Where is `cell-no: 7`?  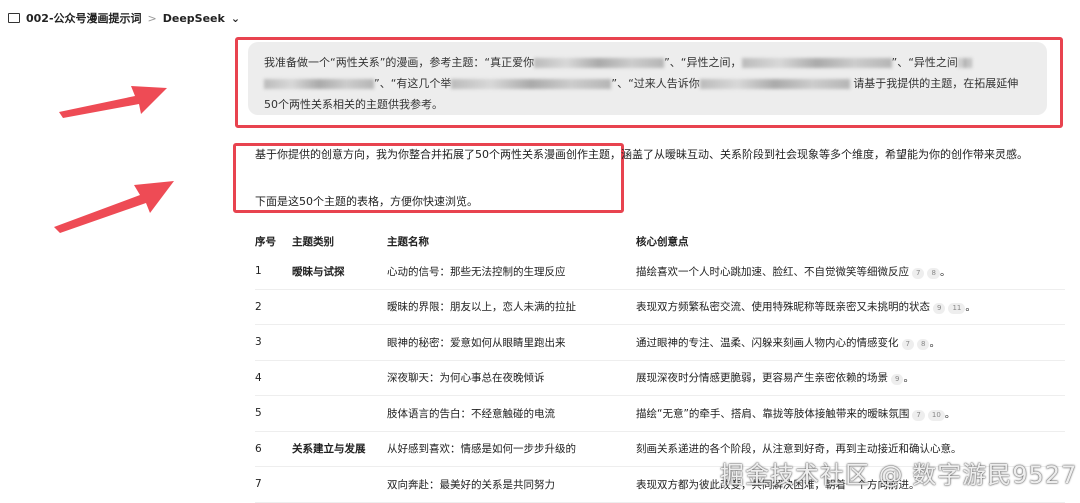
cell-no: 7 is located at coordinates (258, 484).